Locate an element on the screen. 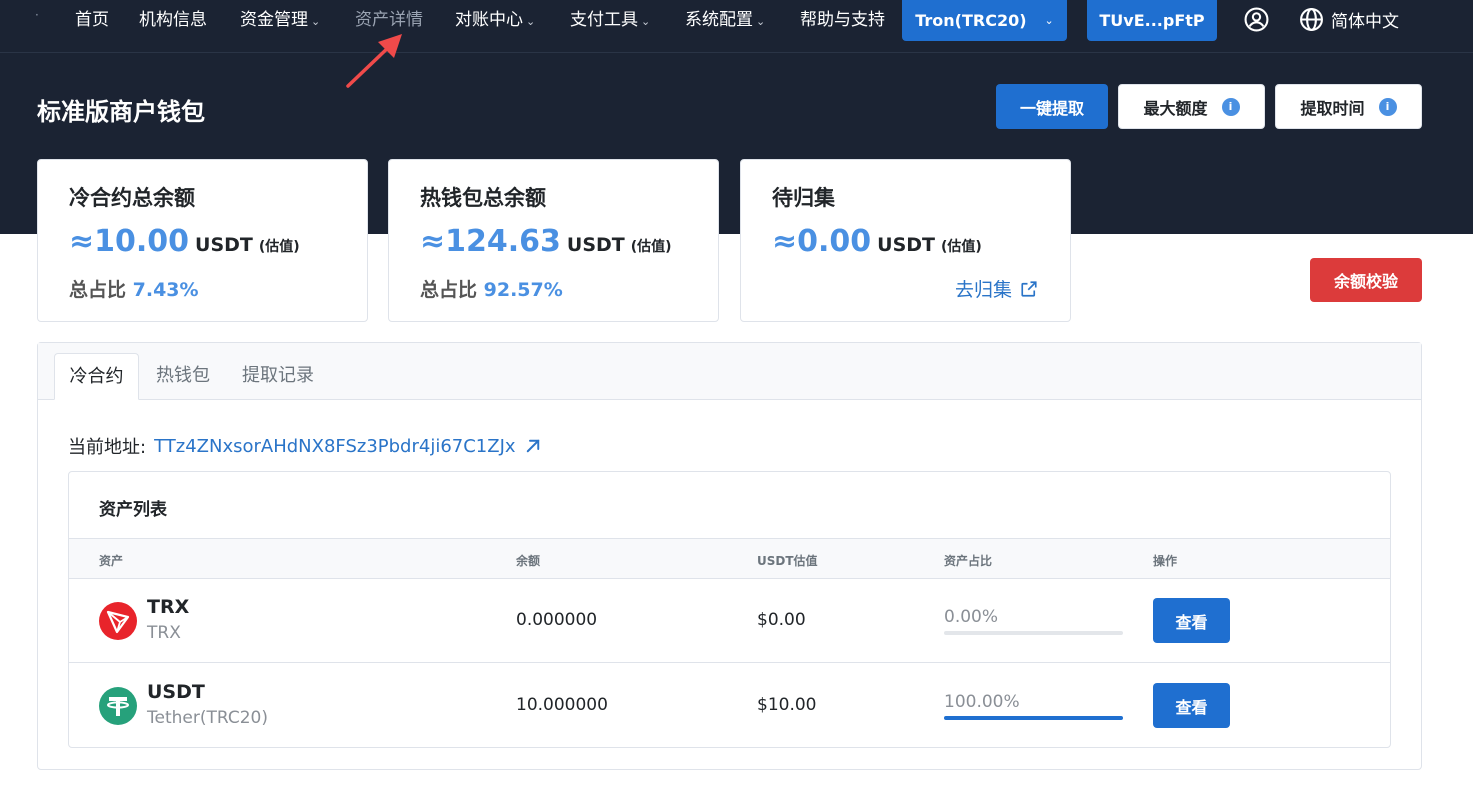 The width and height of the screenshot is (1473, 800). column-header: USDT估值 is located at coordinates (787, 561).